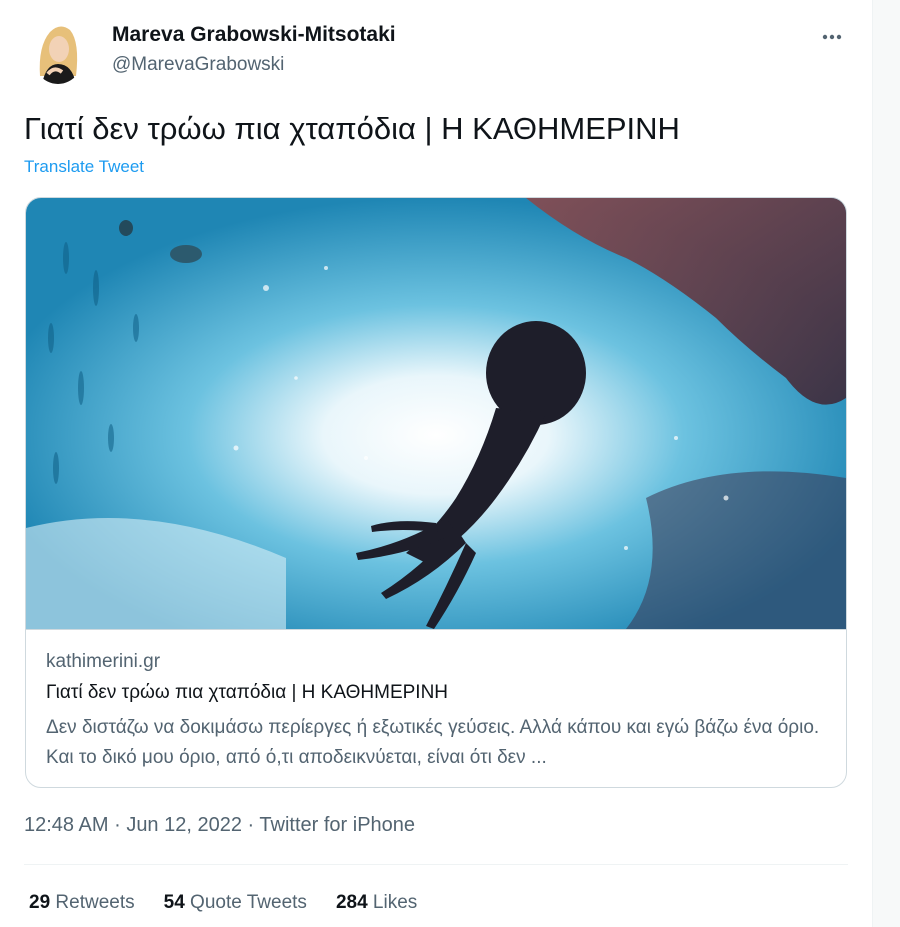  I want to click on tweet-time: 12:48 AM, so click(66, 825).